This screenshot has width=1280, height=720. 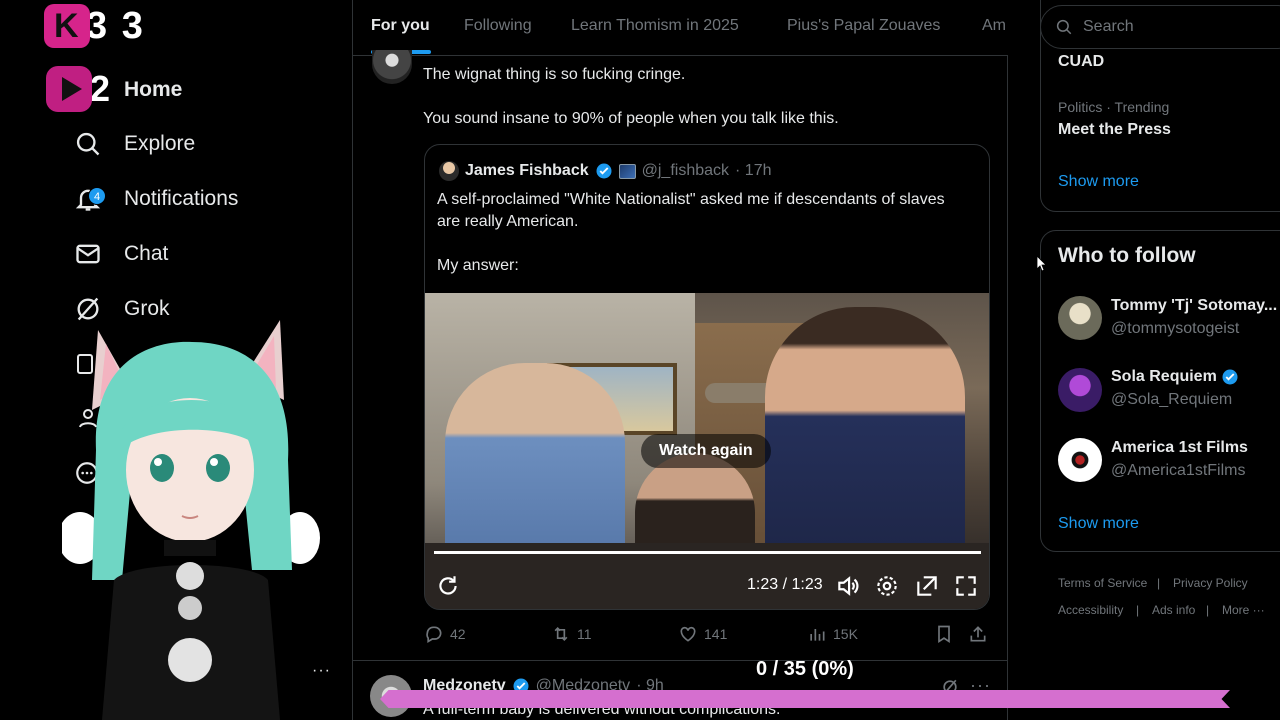 I want to click on reply-icon, so click(x=434, y=634).